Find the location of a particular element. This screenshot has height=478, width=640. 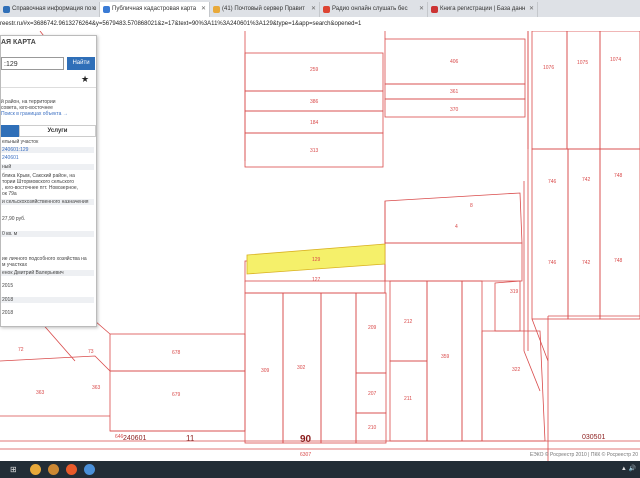

chrome-icon is located at coordinates (35, 469).